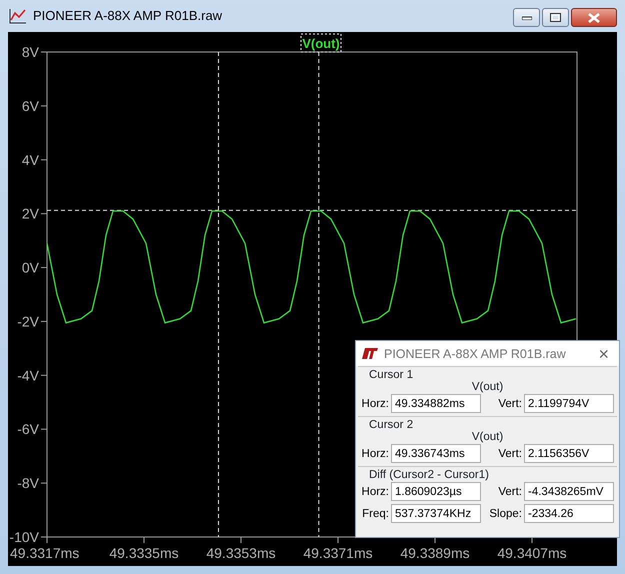 This screenshot has width=625, height=574. What do you see at coordinates (30, 160) in the screenshot?
I see `y-axis-label: 4V` at bounding box center [30, 160].